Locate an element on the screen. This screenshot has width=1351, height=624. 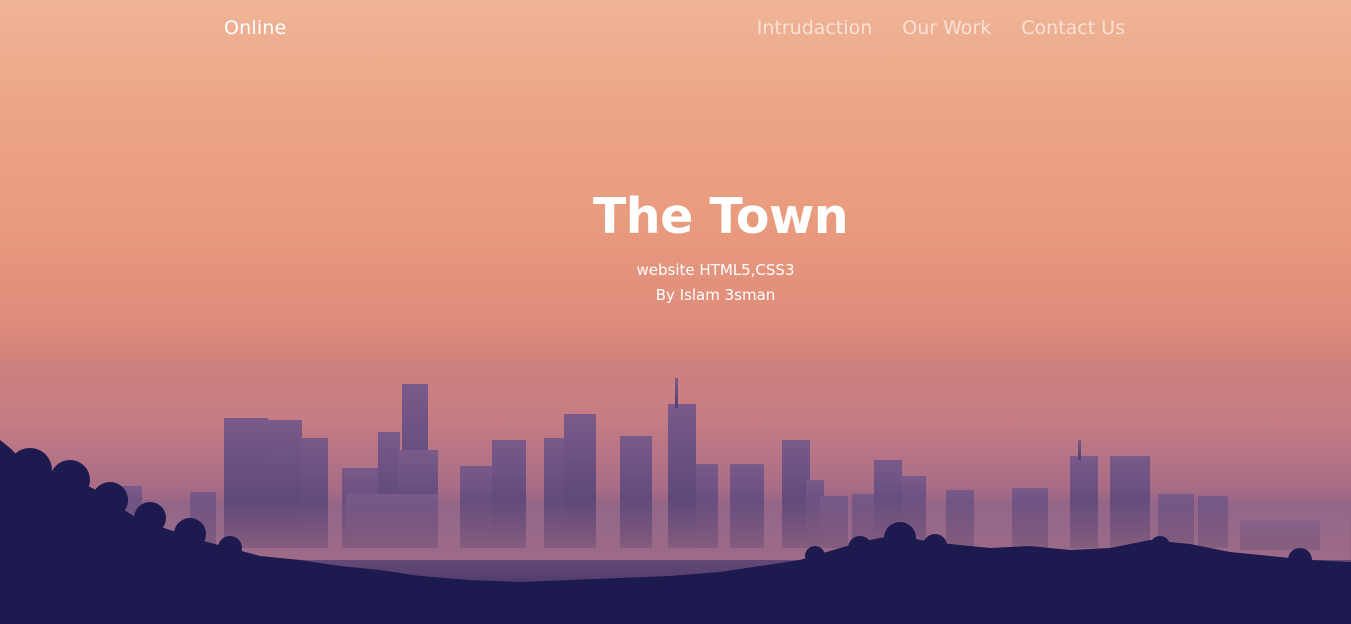
nav-link-contact-us: Contact Us is located at coordinates (1073, 28).